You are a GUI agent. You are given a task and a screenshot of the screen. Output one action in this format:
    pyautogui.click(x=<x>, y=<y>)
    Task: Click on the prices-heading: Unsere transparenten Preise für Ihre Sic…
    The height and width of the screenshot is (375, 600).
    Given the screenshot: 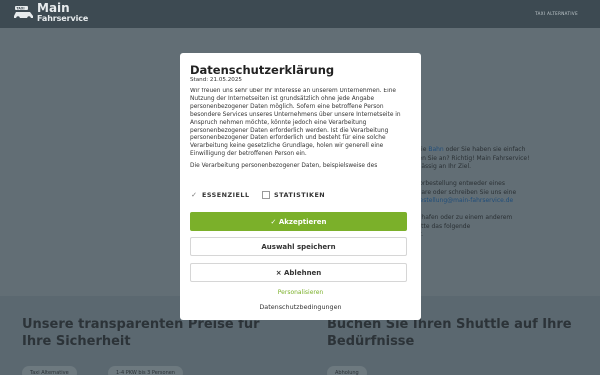 What is the action you would take?
    pyautogui.click(x=141, y=333)
    